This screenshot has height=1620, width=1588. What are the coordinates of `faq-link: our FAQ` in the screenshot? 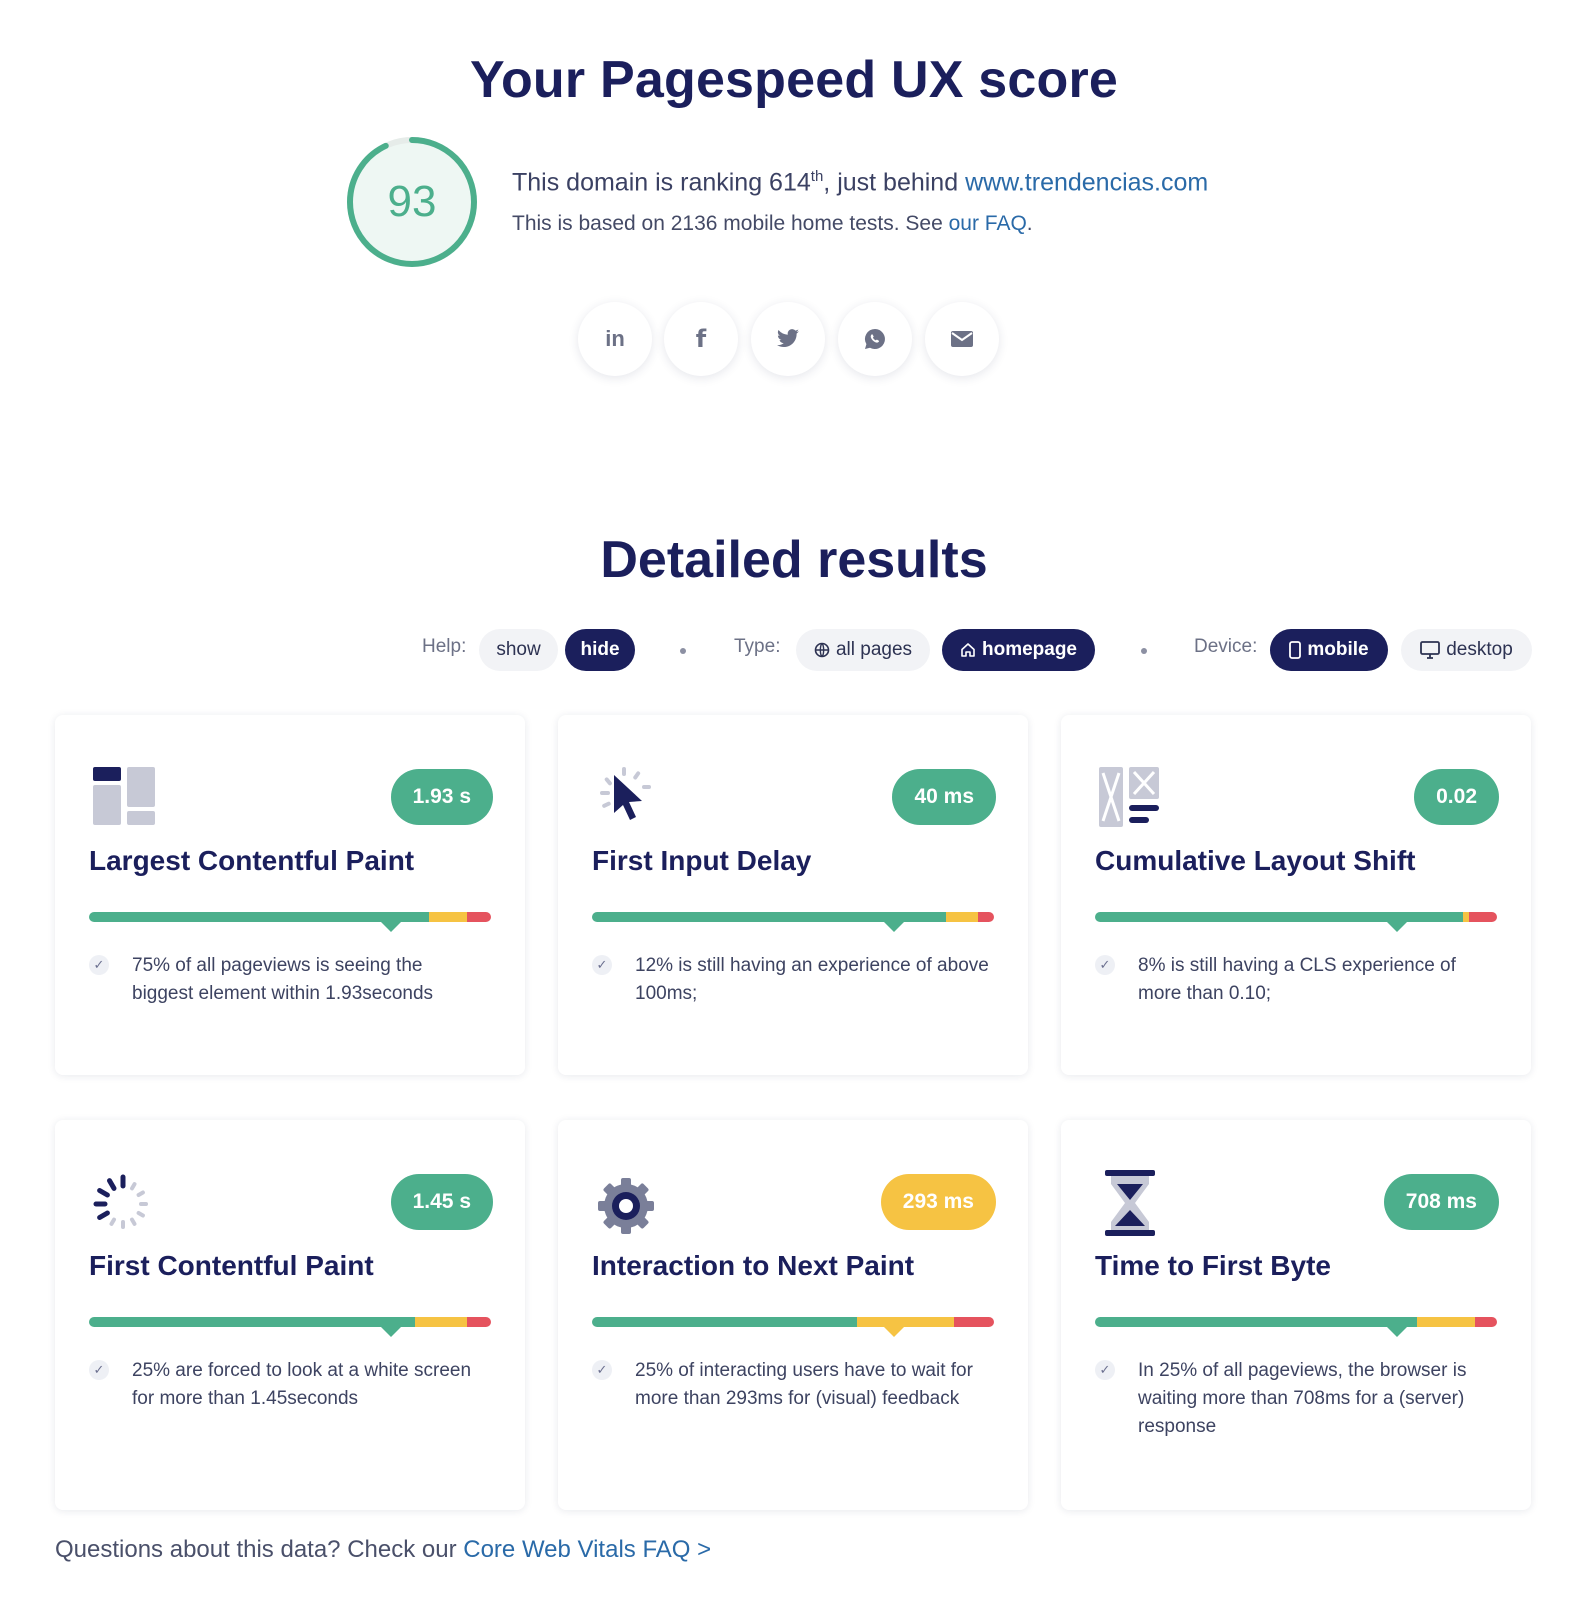 It's located at (988, 223).